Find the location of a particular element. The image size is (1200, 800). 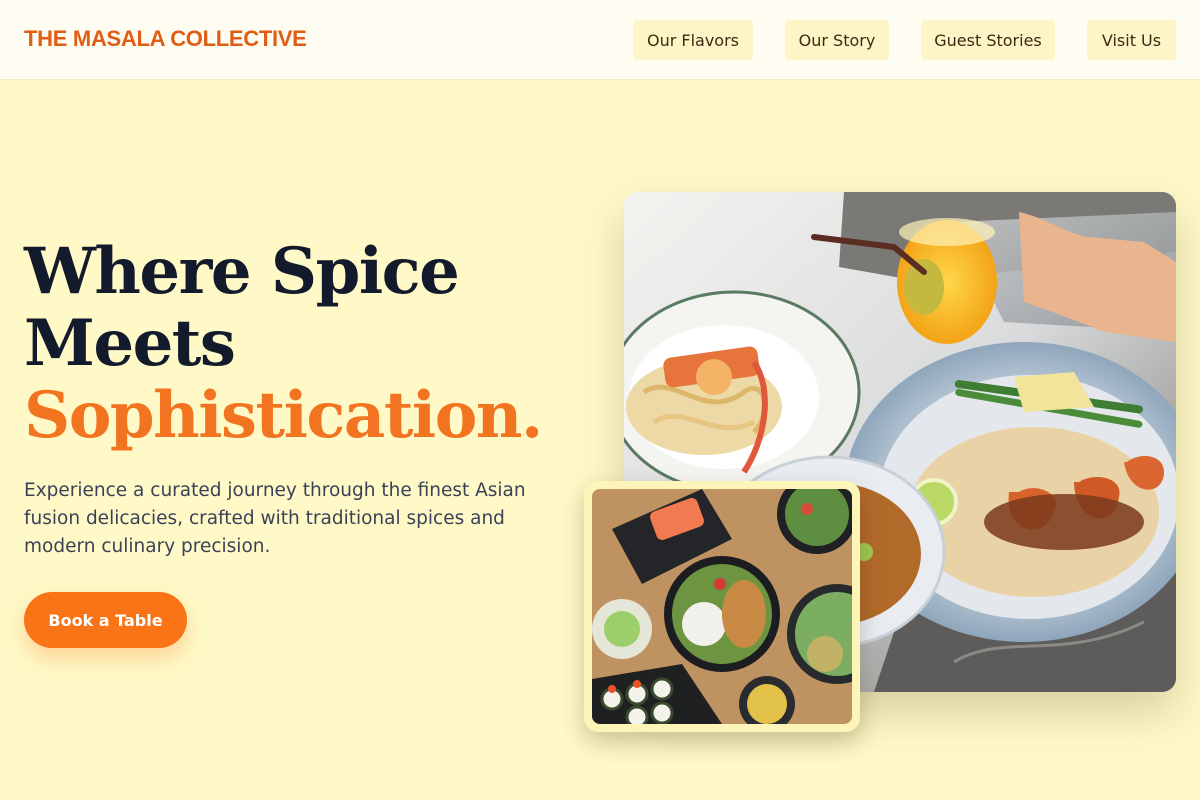

hero-title-accent: Sophistication. is located at coordinates (283, 415).